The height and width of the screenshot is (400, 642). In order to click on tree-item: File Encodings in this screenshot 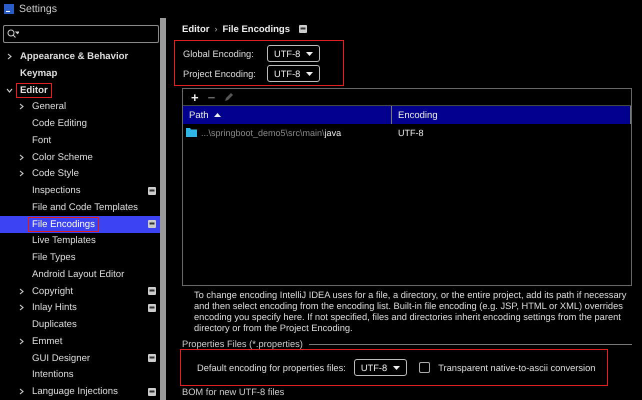, I will do `click(80, 224)`.